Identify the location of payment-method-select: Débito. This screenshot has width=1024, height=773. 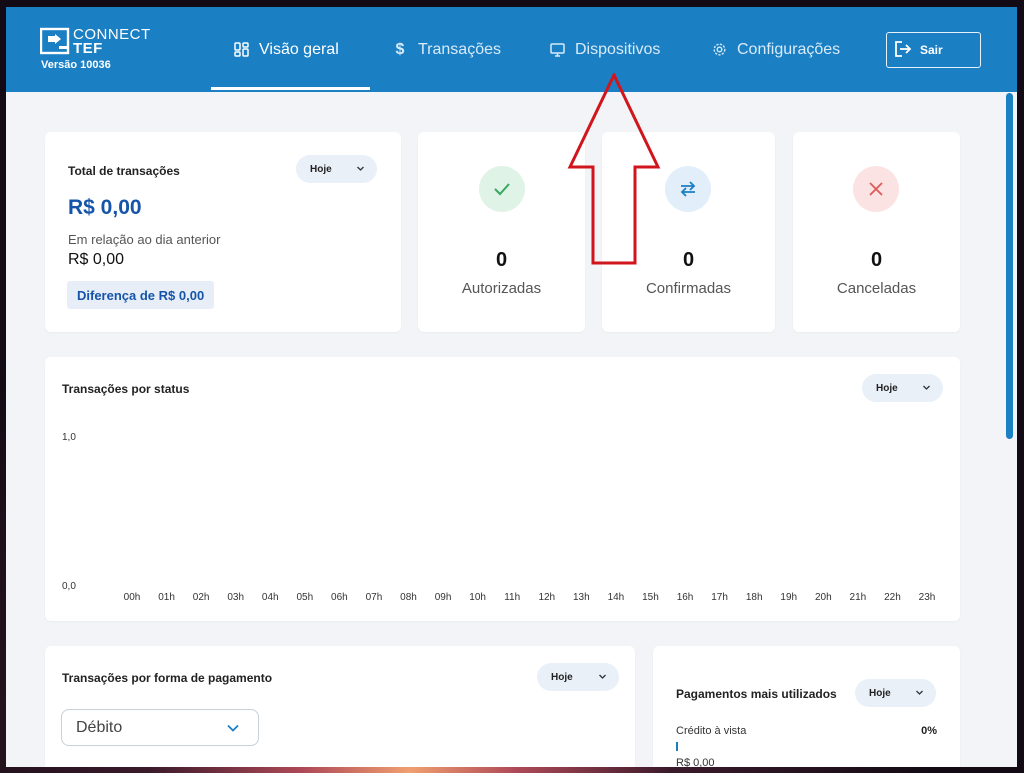
(160, 727).